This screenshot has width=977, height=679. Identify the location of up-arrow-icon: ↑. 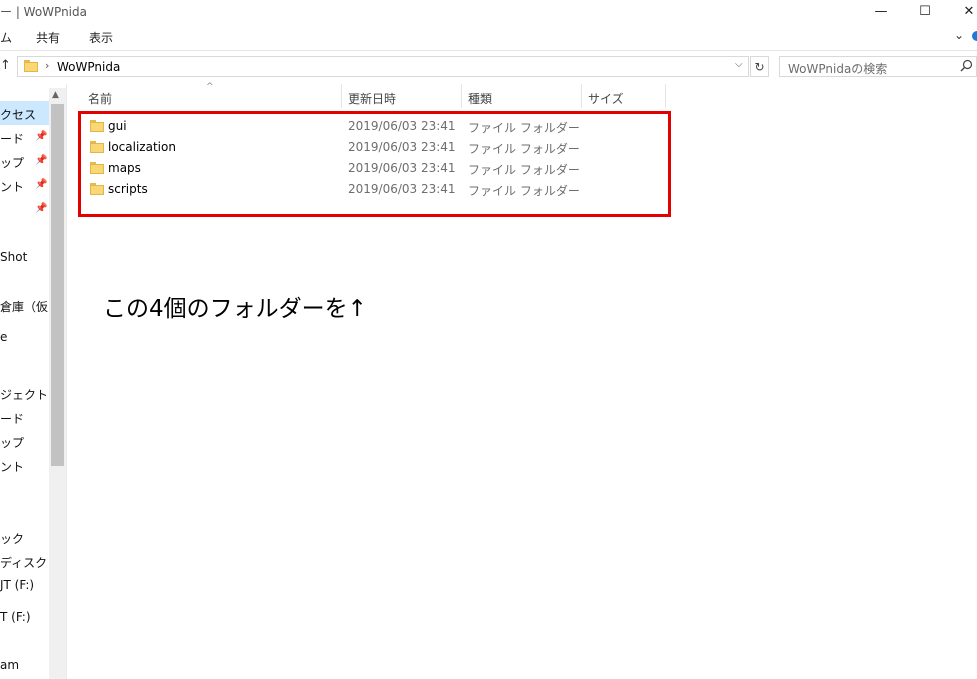
(5, 65).